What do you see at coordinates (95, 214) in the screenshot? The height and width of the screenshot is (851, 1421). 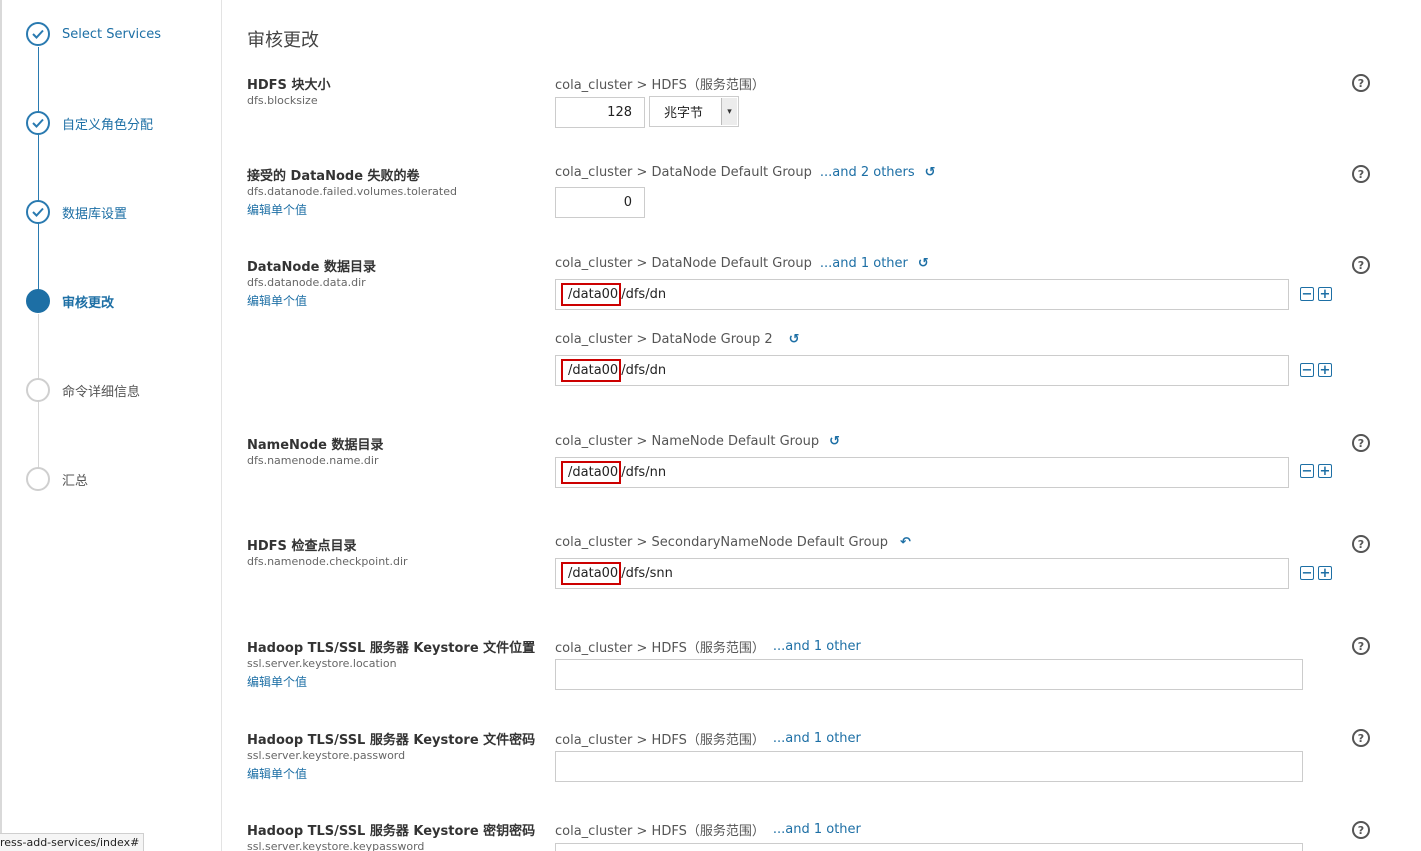 I see `step-label: 数据库设置` at bounding box center [95, 214].